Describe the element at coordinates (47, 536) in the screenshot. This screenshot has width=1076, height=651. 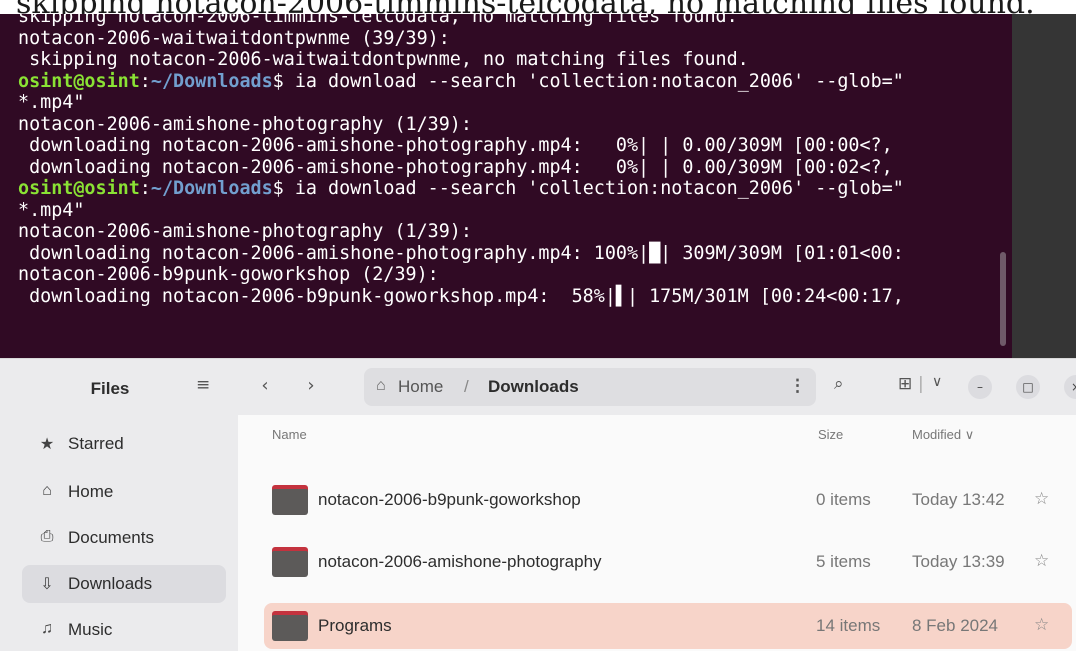
I see `document-icon: ⎙` at that location.